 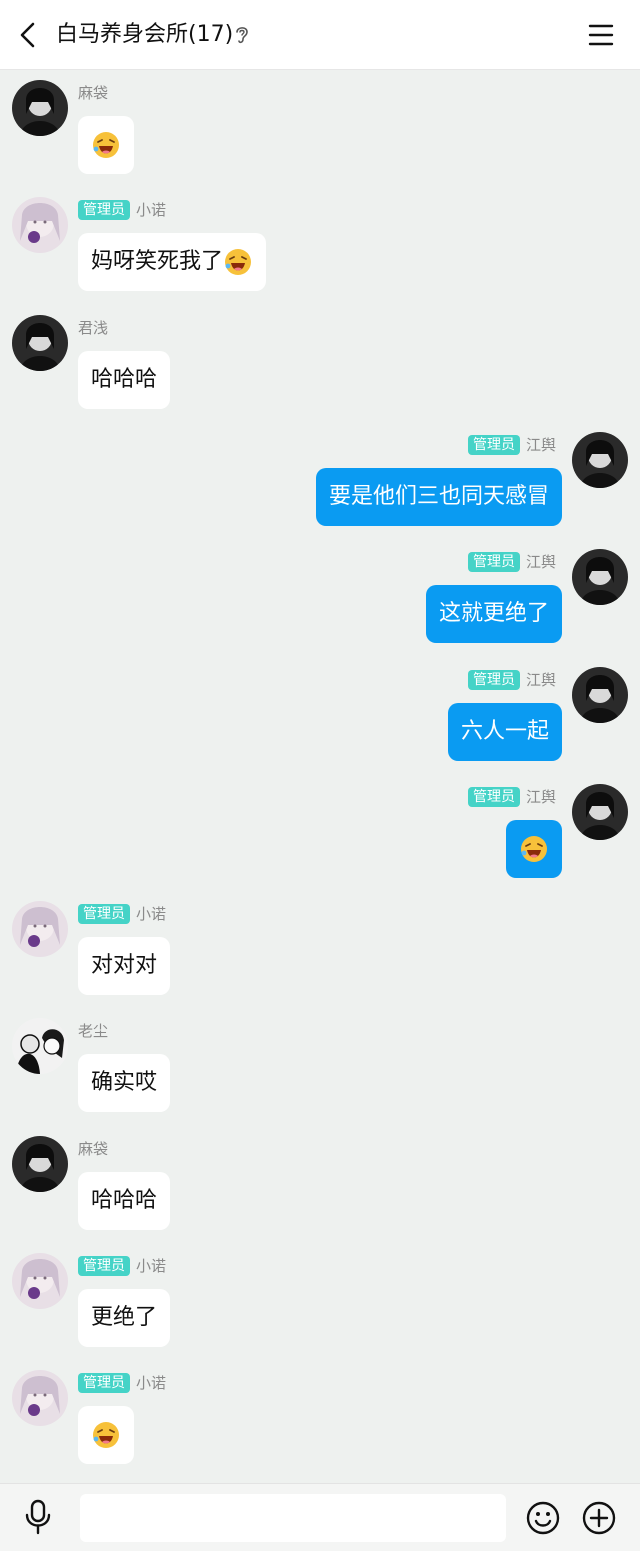 I want to click on menu-icon, so click(x=601, y=35).